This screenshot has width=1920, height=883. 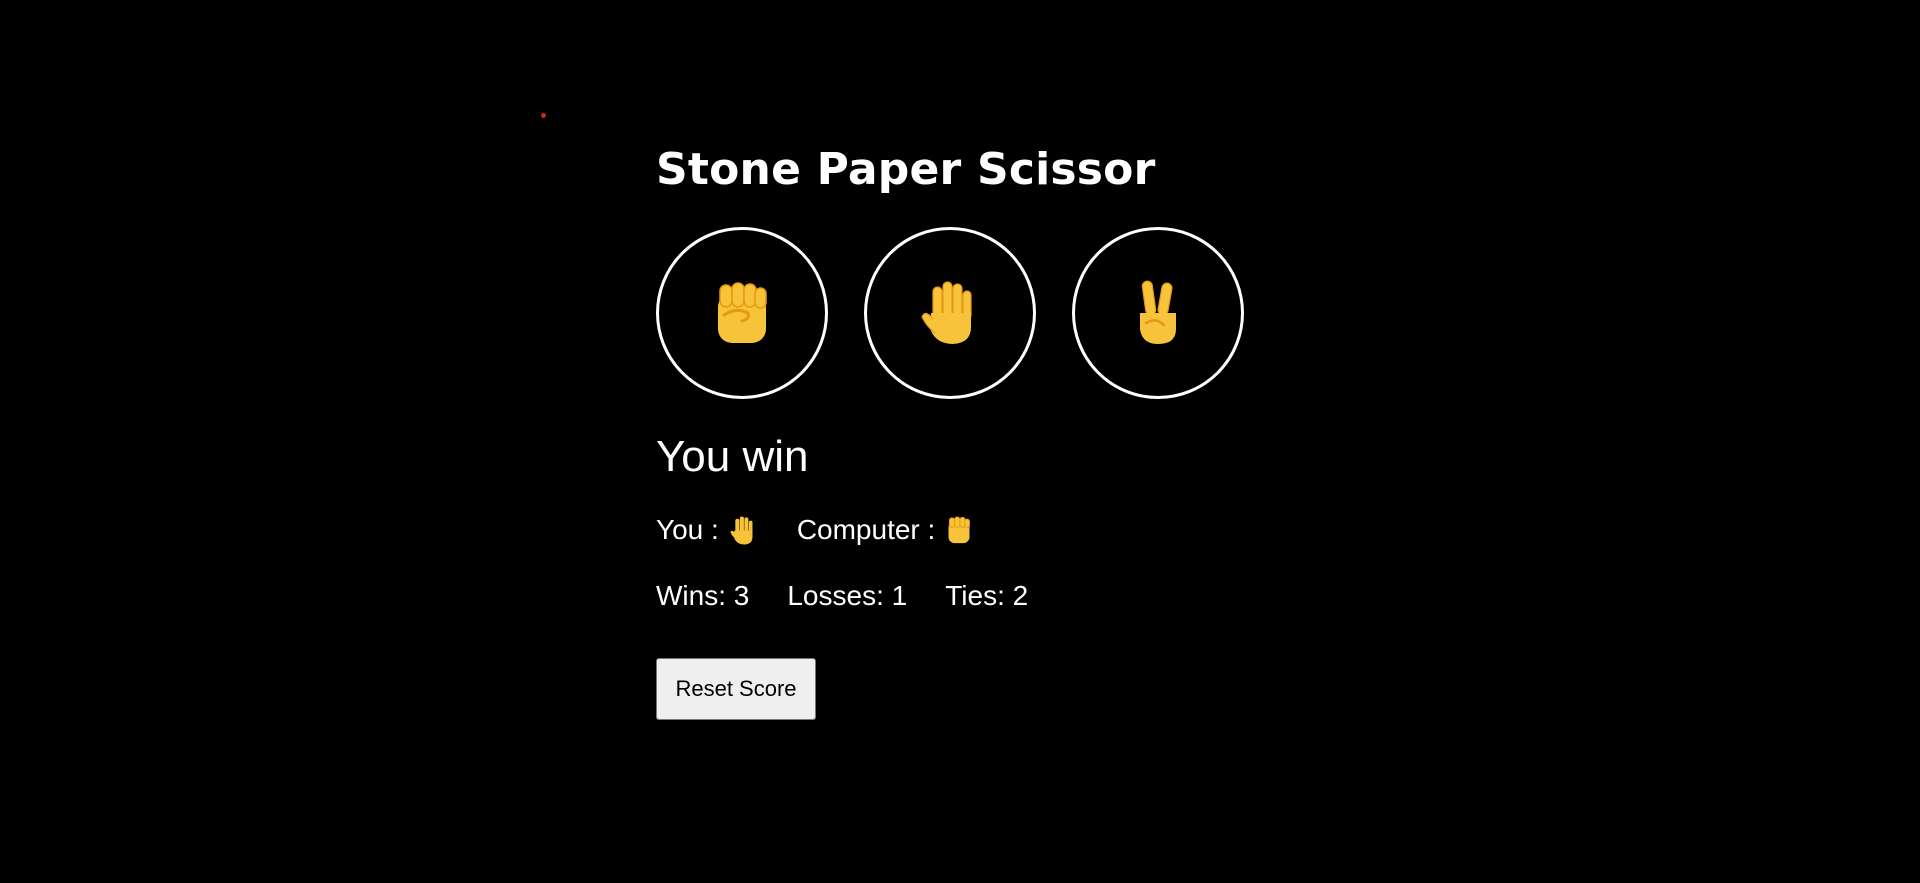 I want to click on computer-move: Computer :, so click(x=885, y=530).